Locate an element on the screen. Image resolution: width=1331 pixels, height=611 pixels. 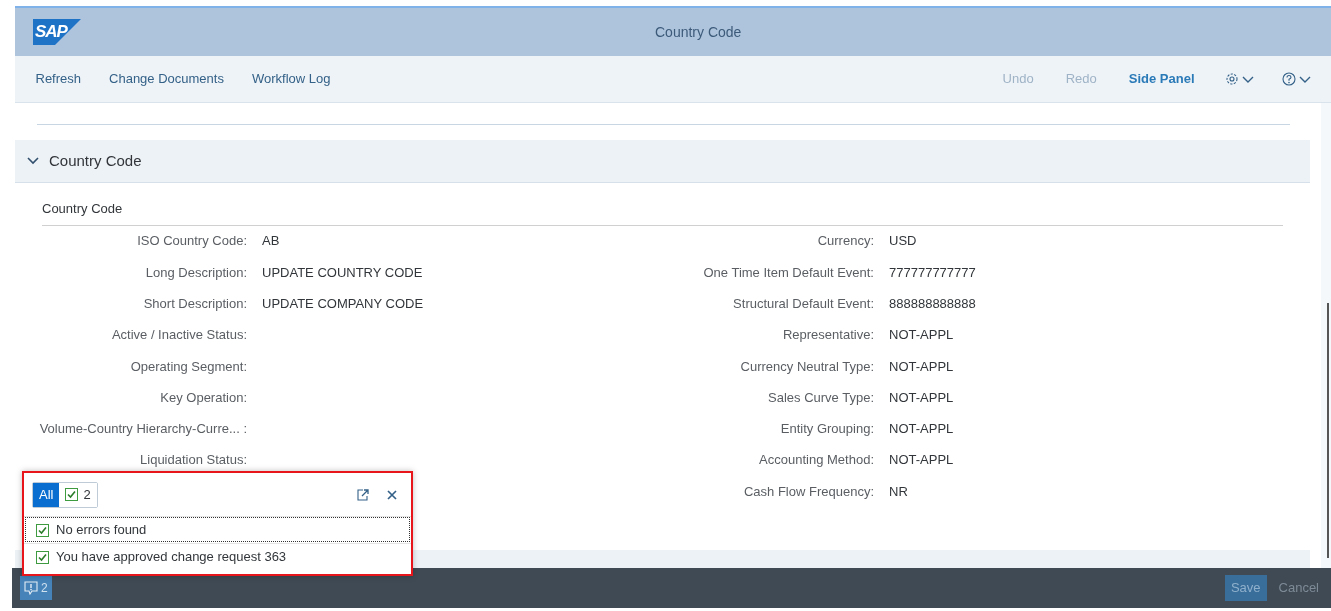
message-icon is located at coordinates (31, 588).